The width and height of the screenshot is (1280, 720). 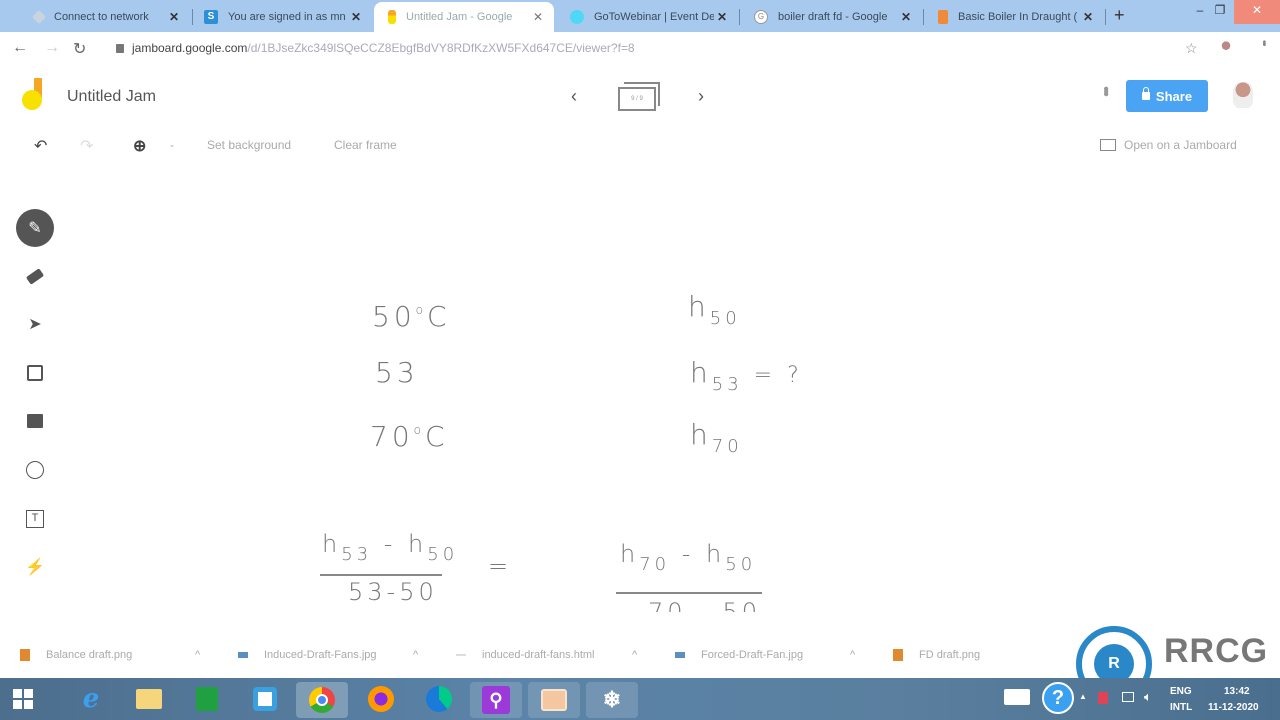 I want to click on tab-untitled-jam: Untitled Jam - Google ✕, so click(x=464, y=17).